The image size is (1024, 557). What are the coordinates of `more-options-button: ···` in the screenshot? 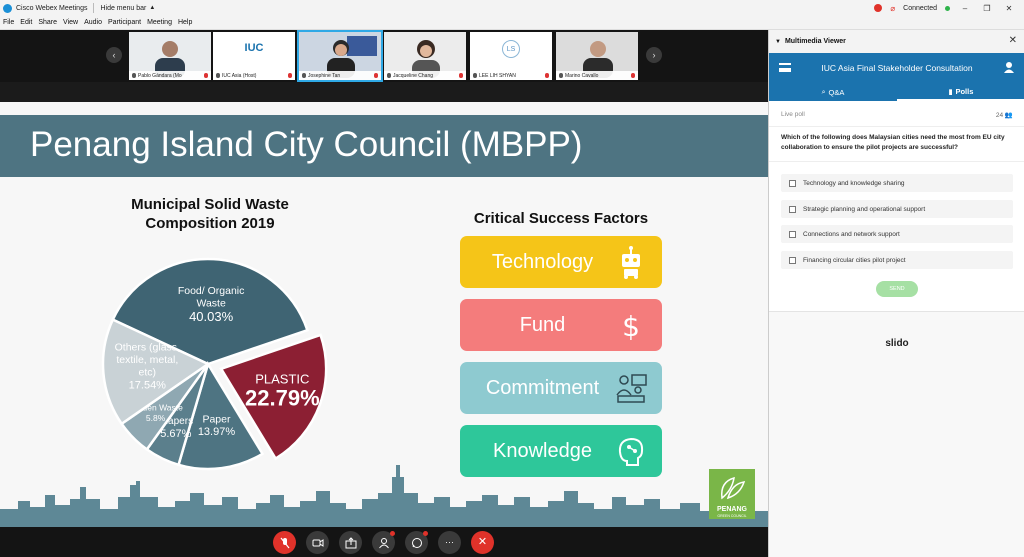 It's located at (449, 542).